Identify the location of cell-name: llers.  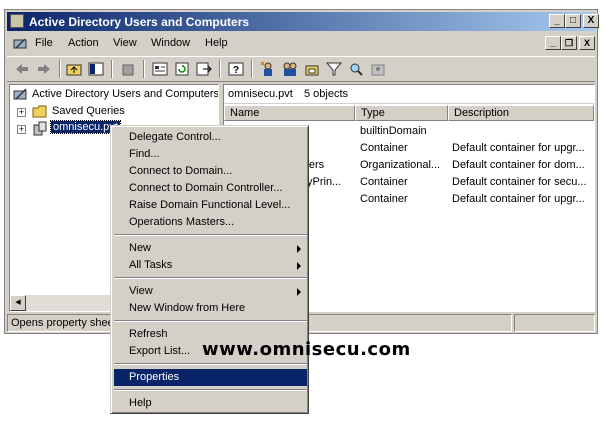
(314, 165).